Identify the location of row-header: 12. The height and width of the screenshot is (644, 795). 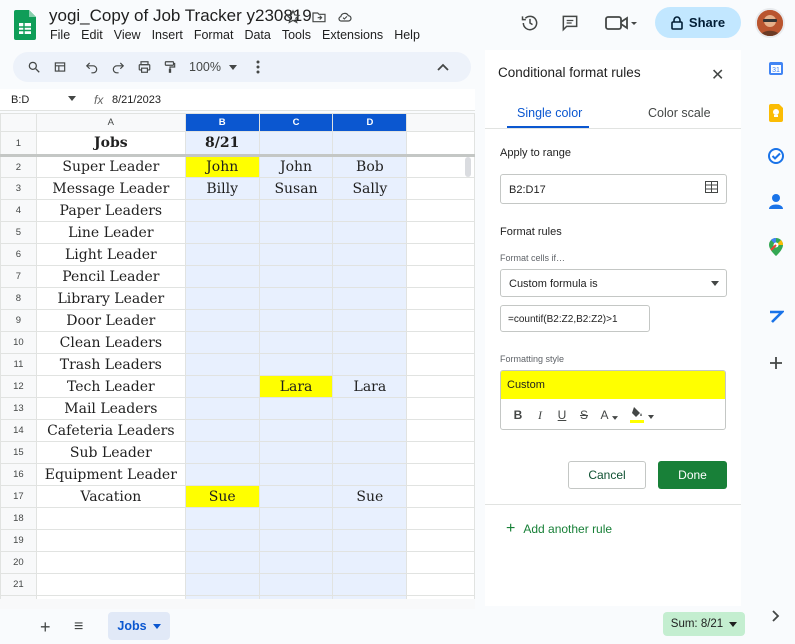
(18, 386).